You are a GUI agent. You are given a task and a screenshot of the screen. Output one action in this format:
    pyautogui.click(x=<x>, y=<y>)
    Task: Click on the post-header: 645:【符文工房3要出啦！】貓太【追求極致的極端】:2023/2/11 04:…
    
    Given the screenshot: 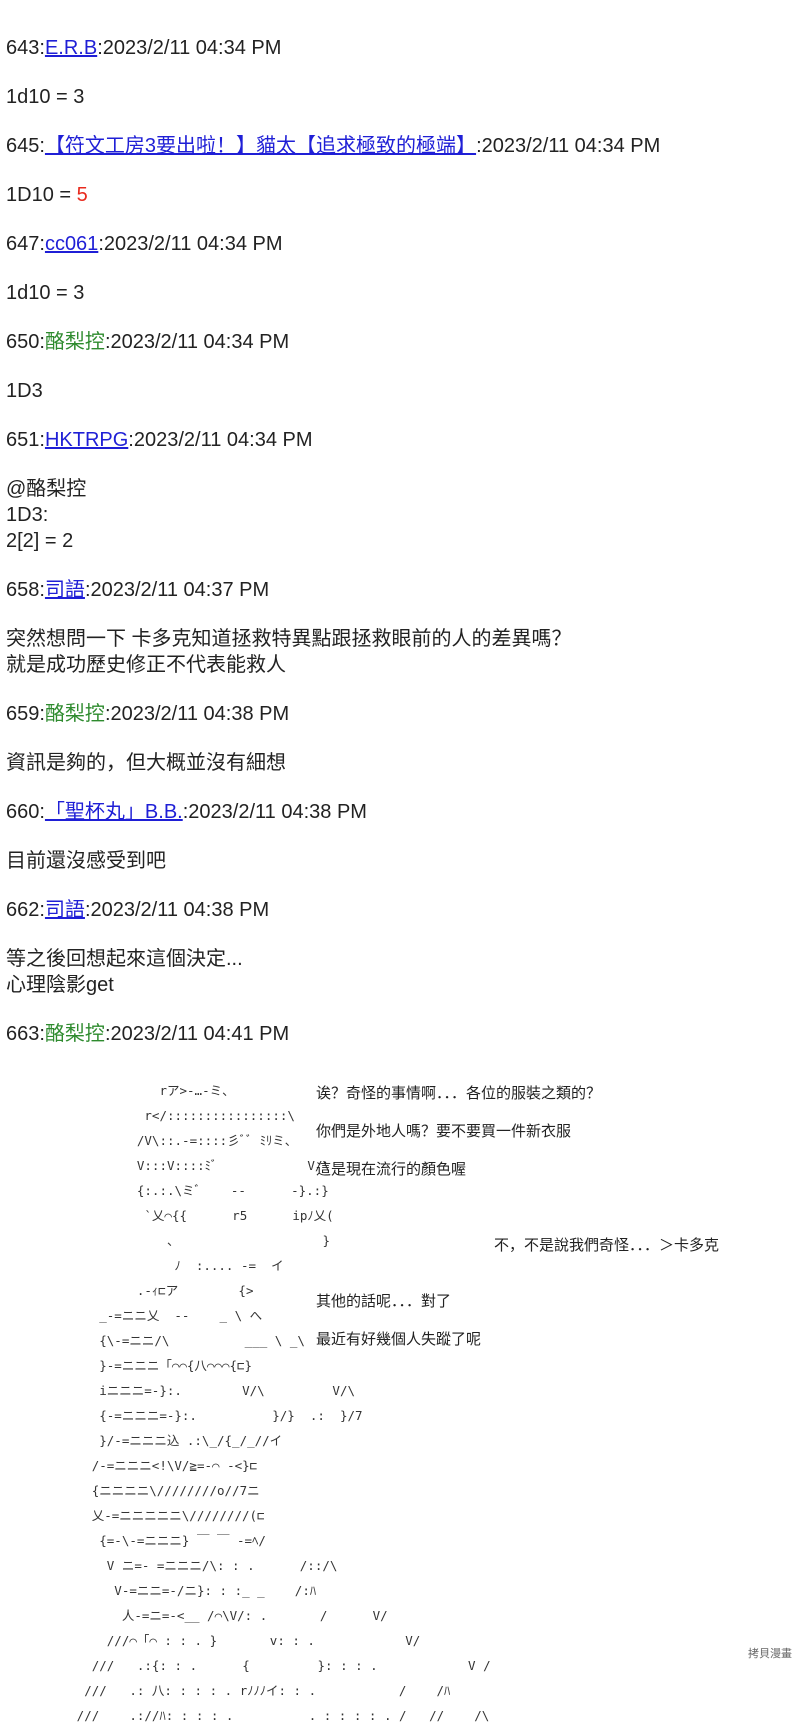 What is the action you would take?
    pyautogui.click(x=333, y=146)
    